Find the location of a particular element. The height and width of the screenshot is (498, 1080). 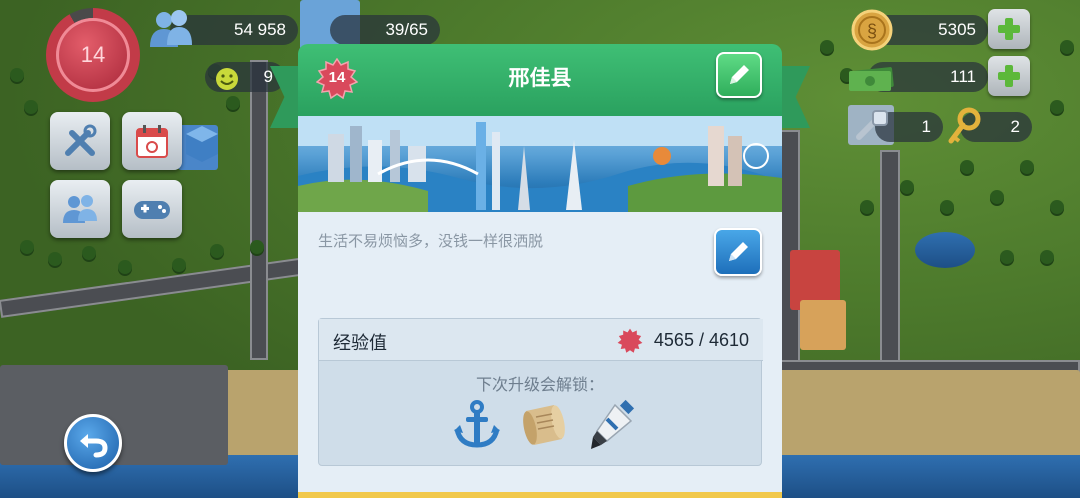

building-capacity-counter: 39/65 is located at coordinates (385, 30).